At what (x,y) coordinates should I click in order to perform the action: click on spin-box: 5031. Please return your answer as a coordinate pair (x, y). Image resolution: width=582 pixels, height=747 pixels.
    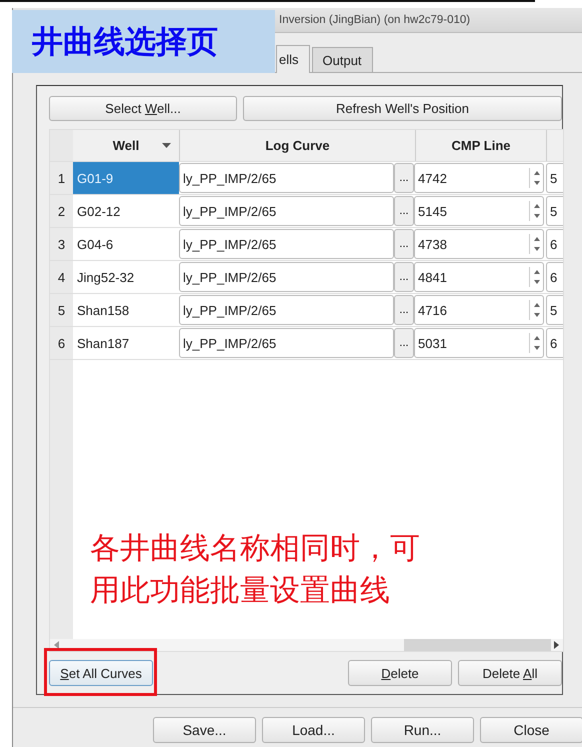
    Looking at the image, I should click on (479, 343).